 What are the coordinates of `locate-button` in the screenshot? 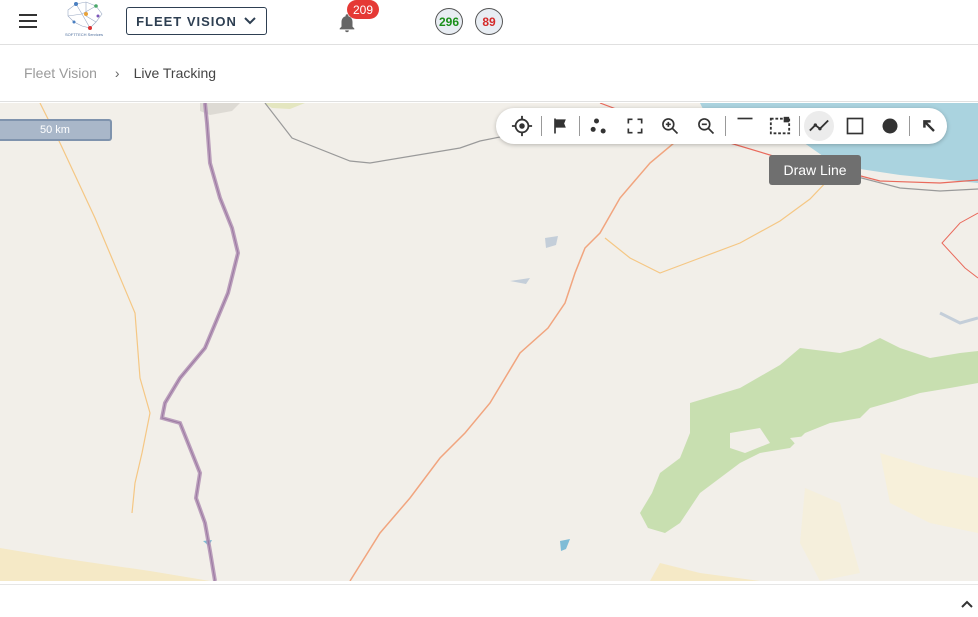 It's located at (522, 126).